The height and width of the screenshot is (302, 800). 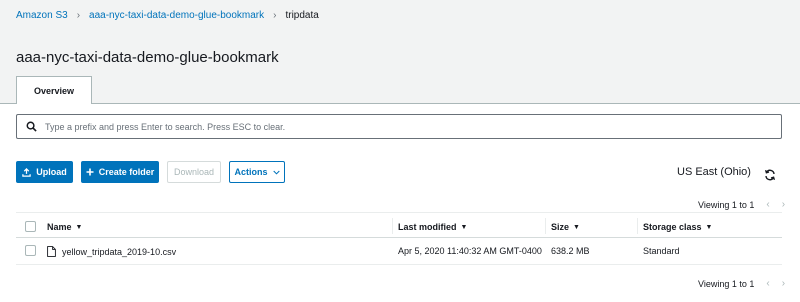 What do you see at coordinates (147, 57) in the screenshot?
I see `page-title: aaa-nyc-taxi-data-demo-glue-bookmark` at bounding box center [147, 57].